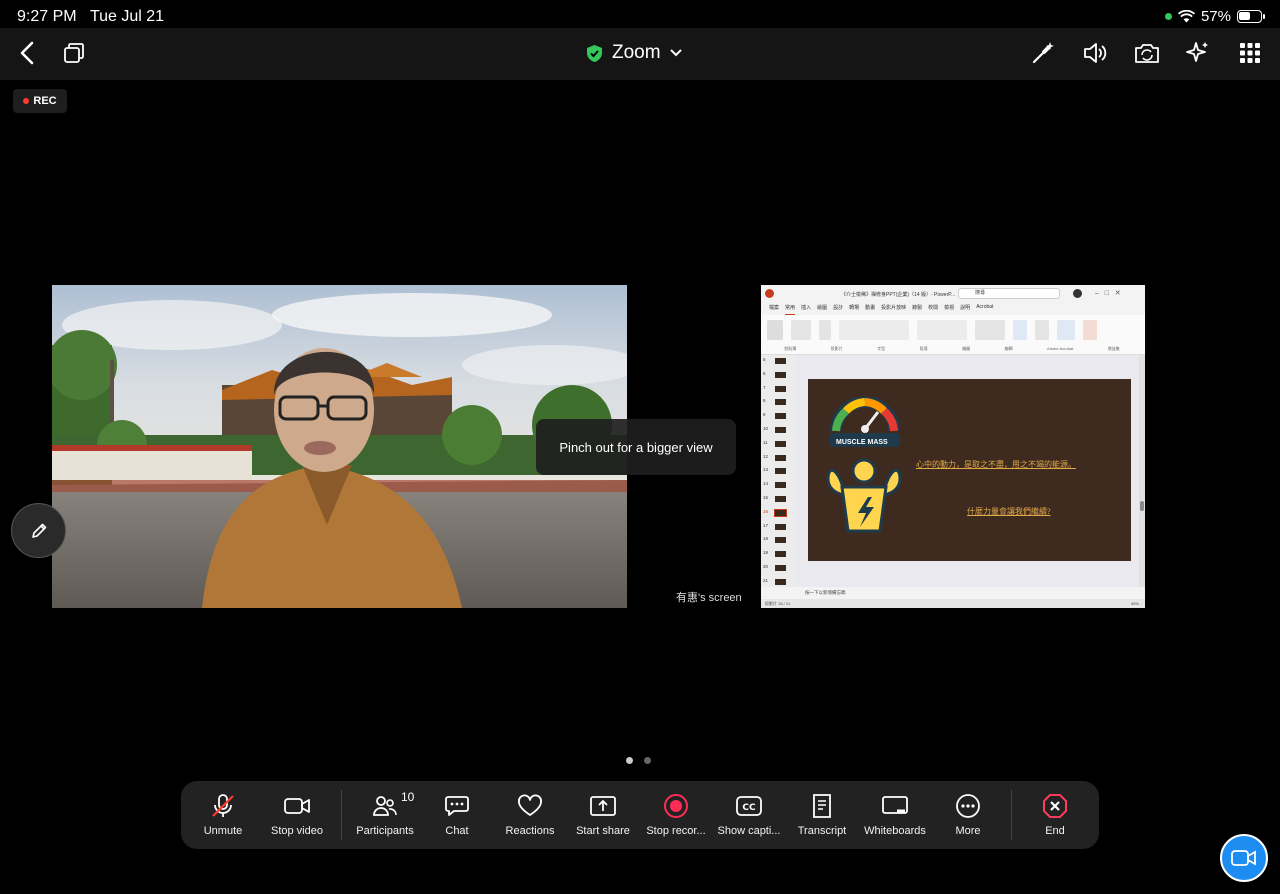  I want to click on speaker-button, so click(1095, 53).